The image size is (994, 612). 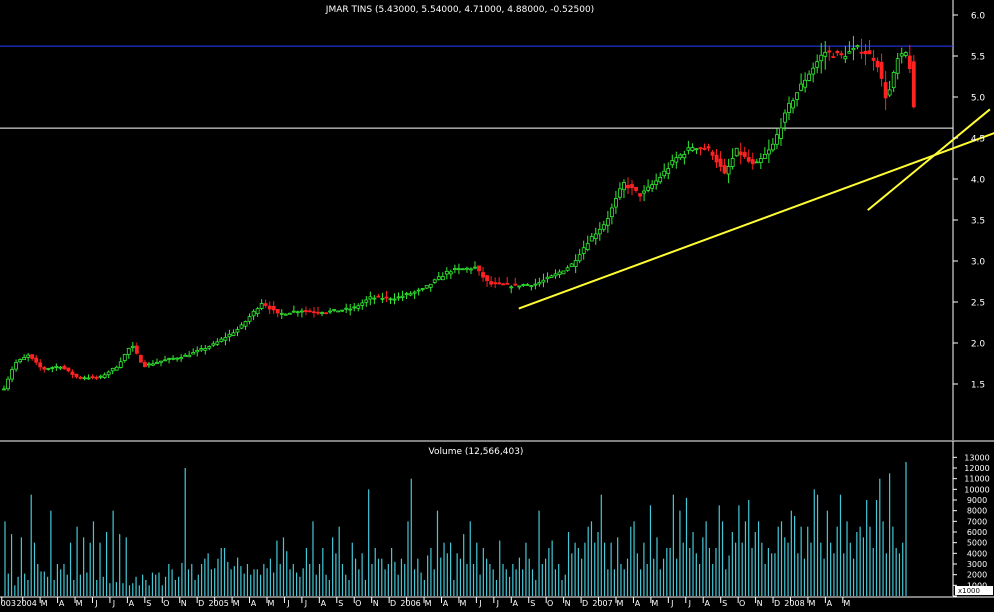 I want to click on volume-tick-label: 12000, so click(x=976, y=468).